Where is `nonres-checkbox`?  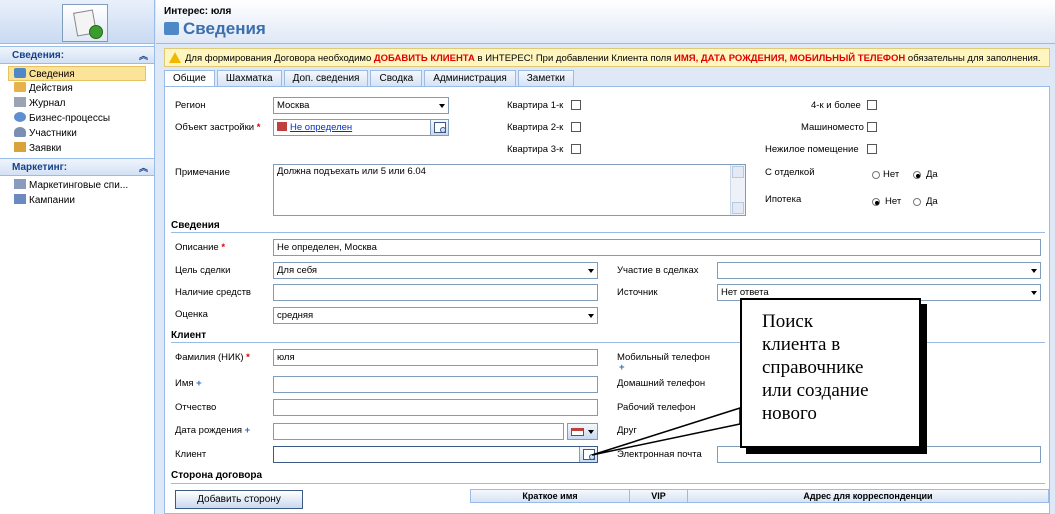 nonres-checkbox is located at coordinates (872, 149).